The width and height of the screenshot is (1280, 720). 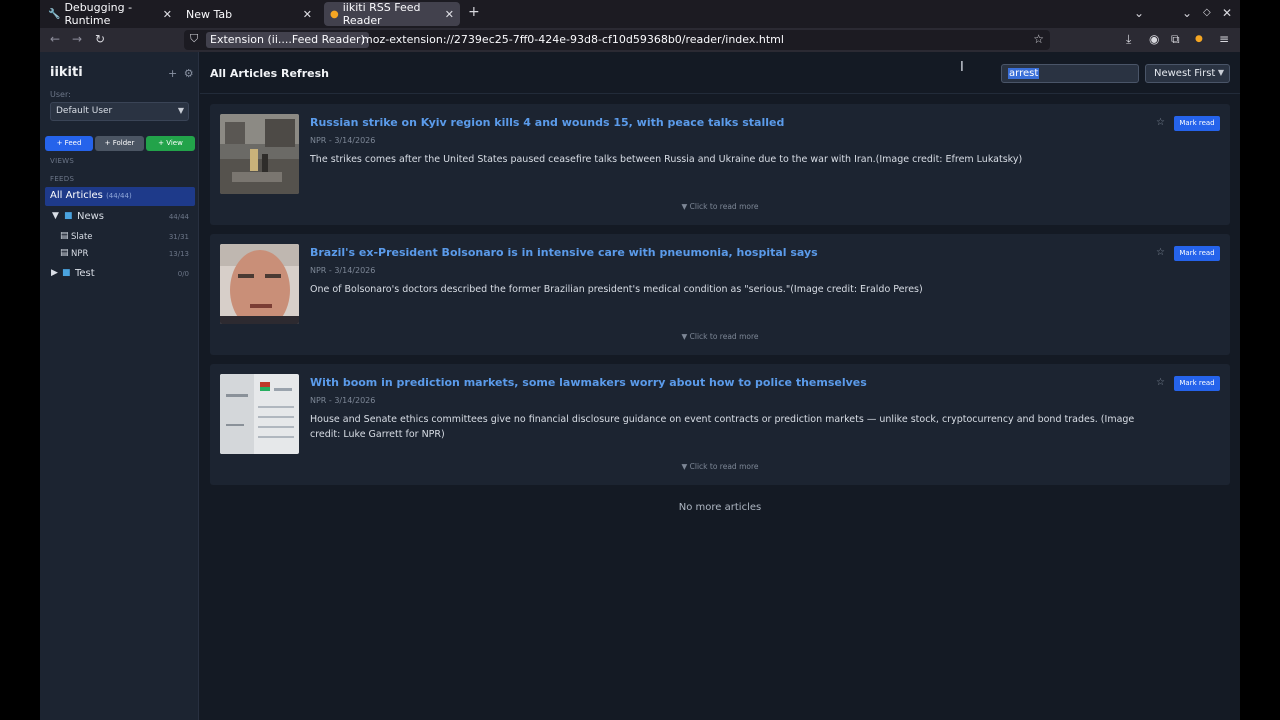 What do you see at coordinates (249, 14) in the screenshot?
I see `tab-new-tab: New Tab ✕` at bounding box center [249, 14].